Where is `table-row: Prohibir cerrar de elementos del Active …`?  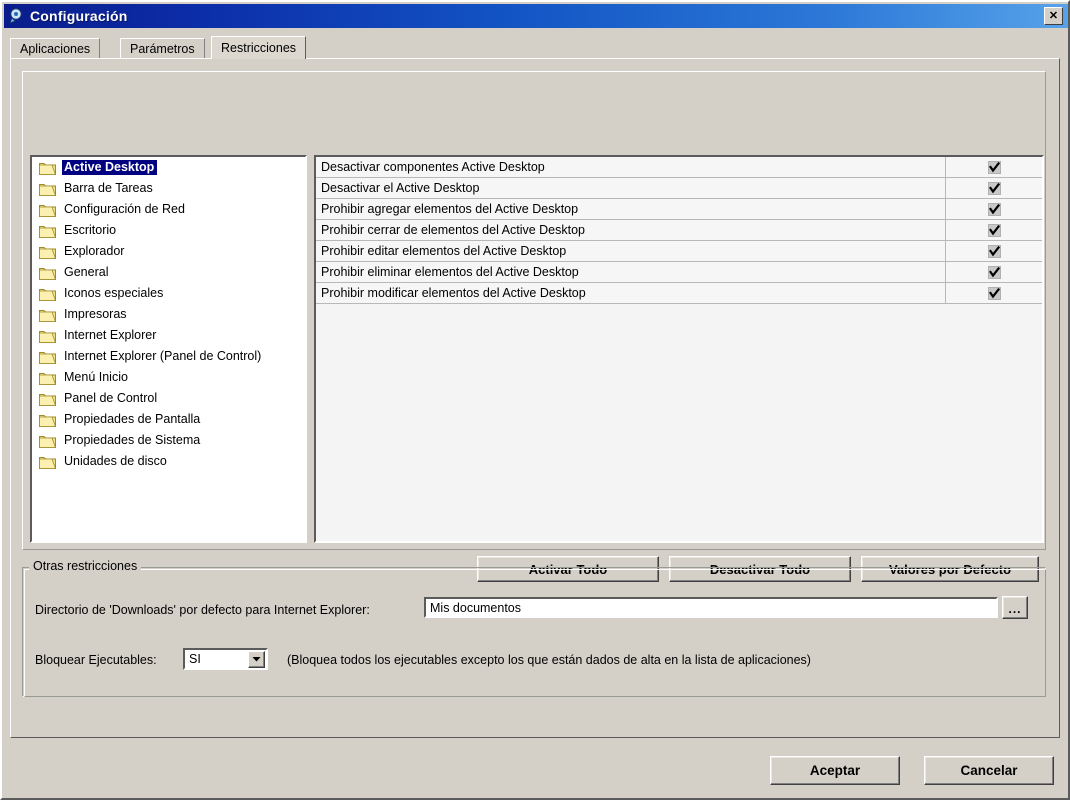 table-row: Prohibir cerrar de elementos del Active … is located at coordinates (679, 230).